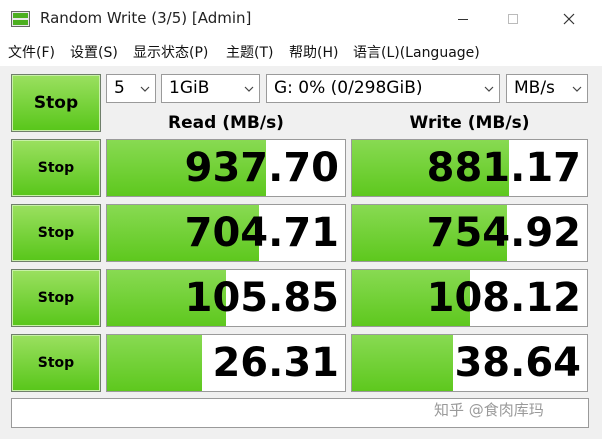 The image size is (602, 439). I want to click on drive-value: G: 0% (0/298GiB), so click(348, 88).